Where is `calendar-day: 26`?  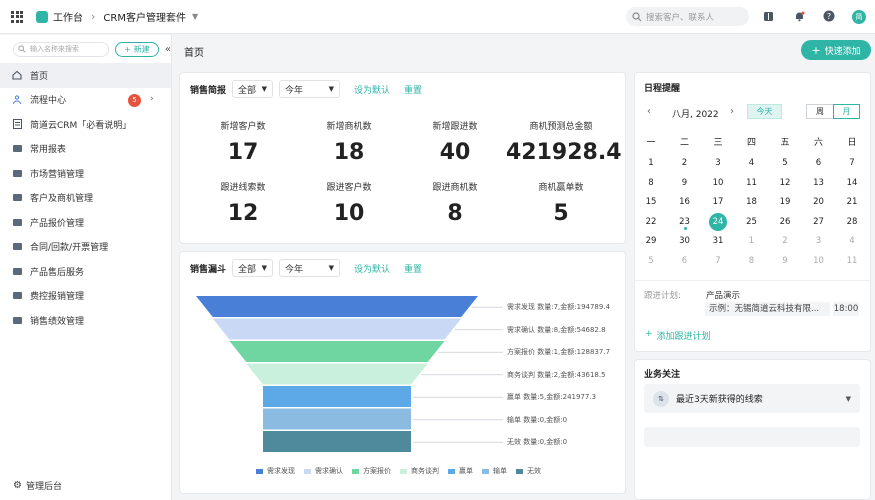
calendar-day: 26 is located at coordinates (785, 222).